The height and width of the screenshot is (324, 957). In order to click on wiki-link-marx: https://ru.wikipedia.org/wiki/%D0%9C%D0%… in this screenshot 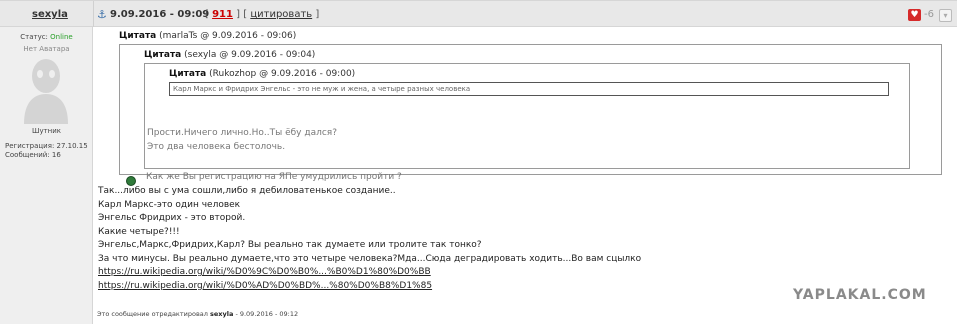, I will do `click(264, 272)`.